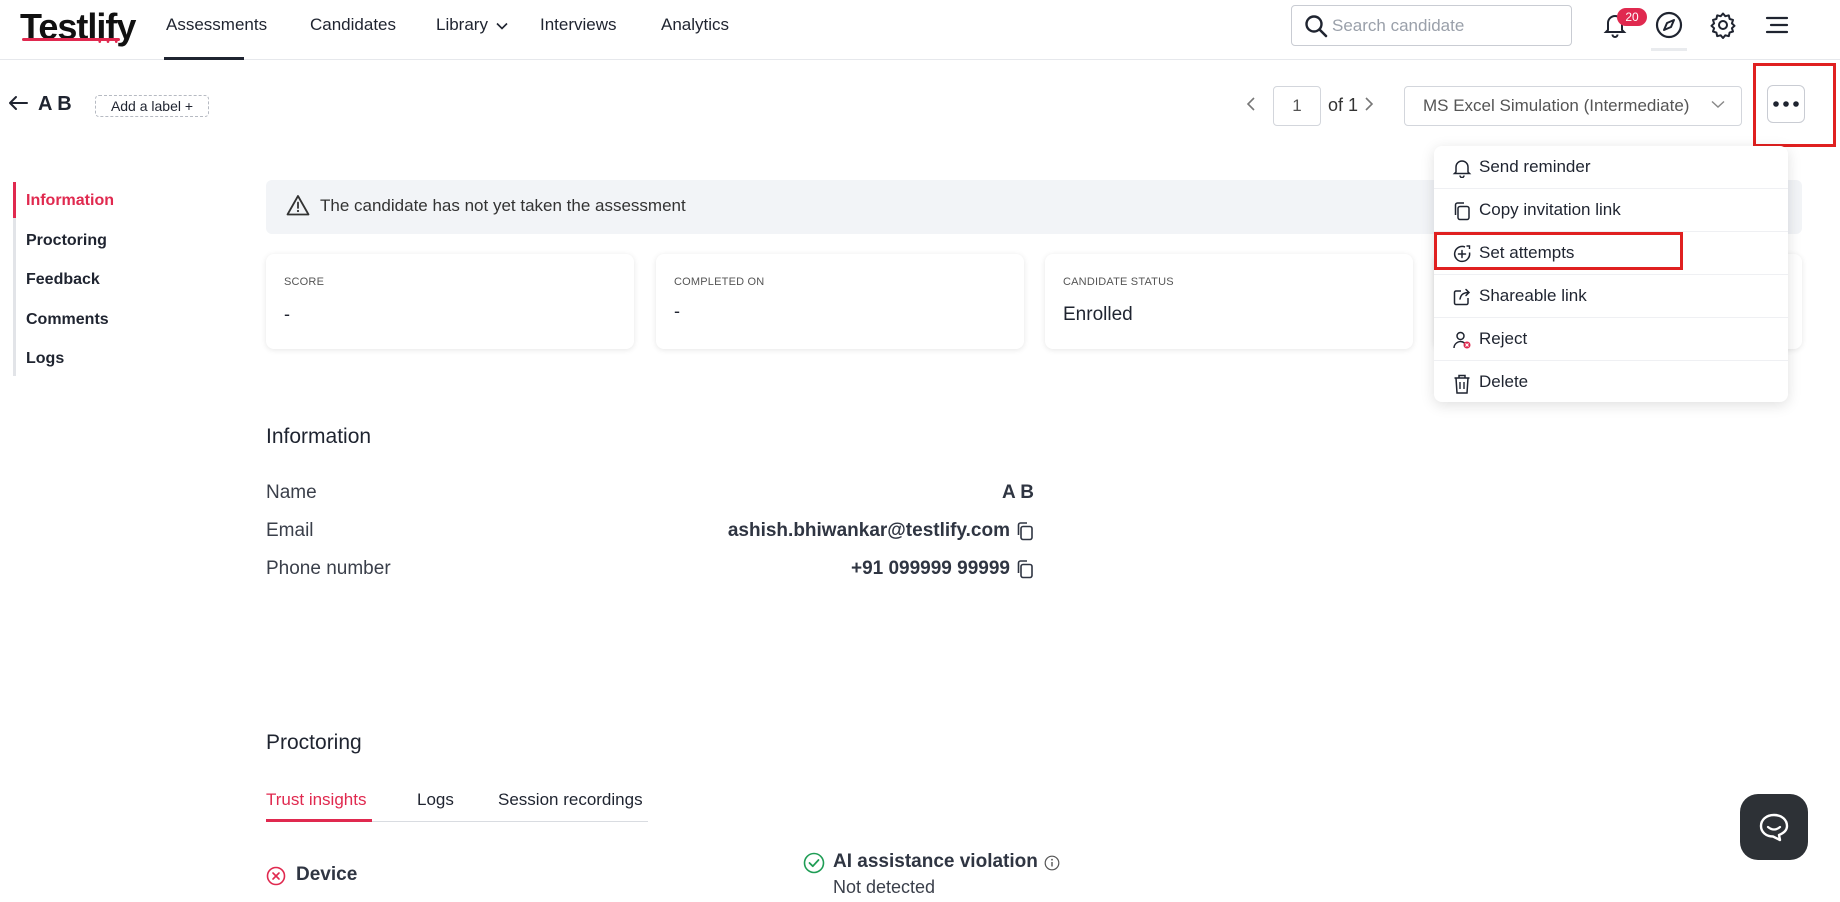 The image size is (1840, 902). Describe the element at coordinates (1504, 381) in the screenshot. I see `menu-item-label: Delete` at that location.